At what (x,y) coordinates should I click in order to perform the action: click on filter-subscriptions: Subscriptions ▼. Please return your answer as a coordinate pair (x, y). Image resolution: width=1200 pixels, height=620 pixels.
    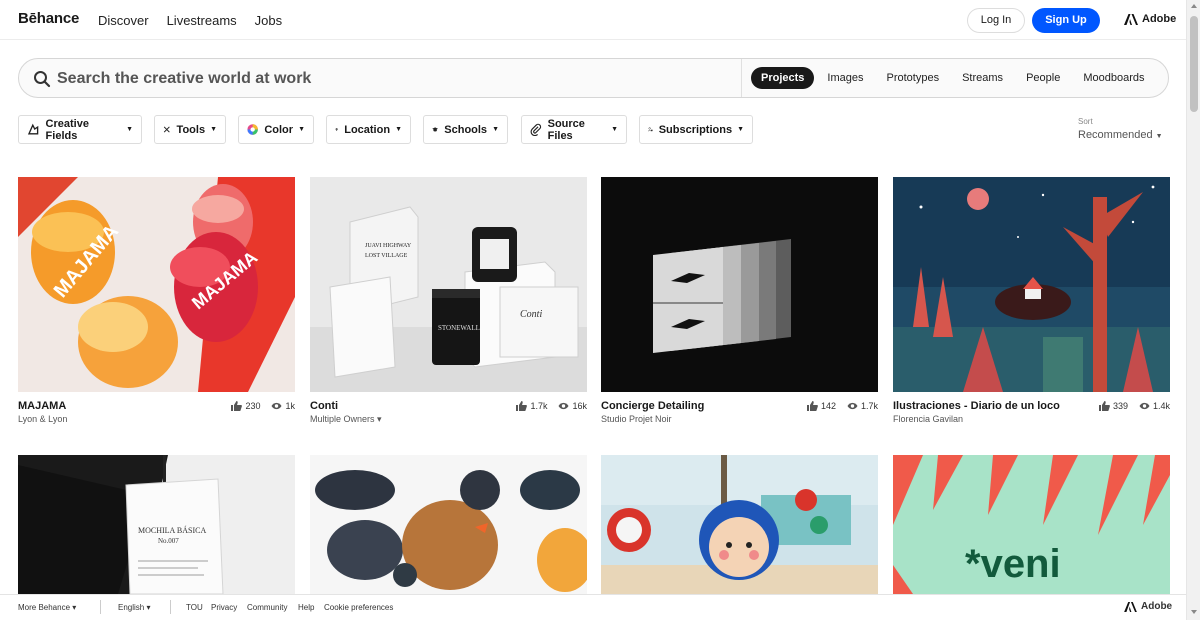
    Looking at the image, I should click on (696, 129).